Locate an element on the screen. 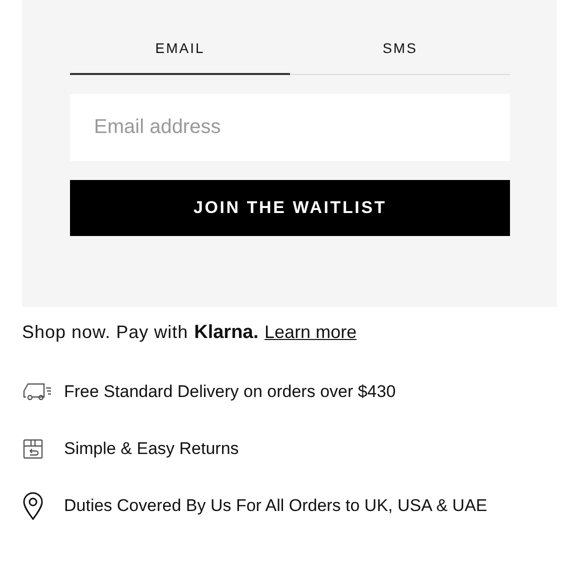 The image size is (580, 580). tab: EMAIL is located at coordinates (180, 52).